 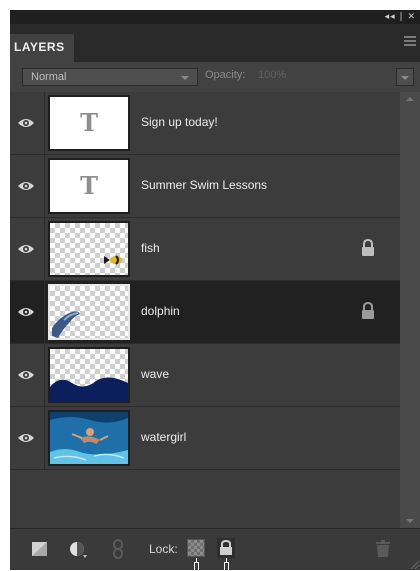 I want to click on blend-mode-value: Normal, so click(x=49, y=77).